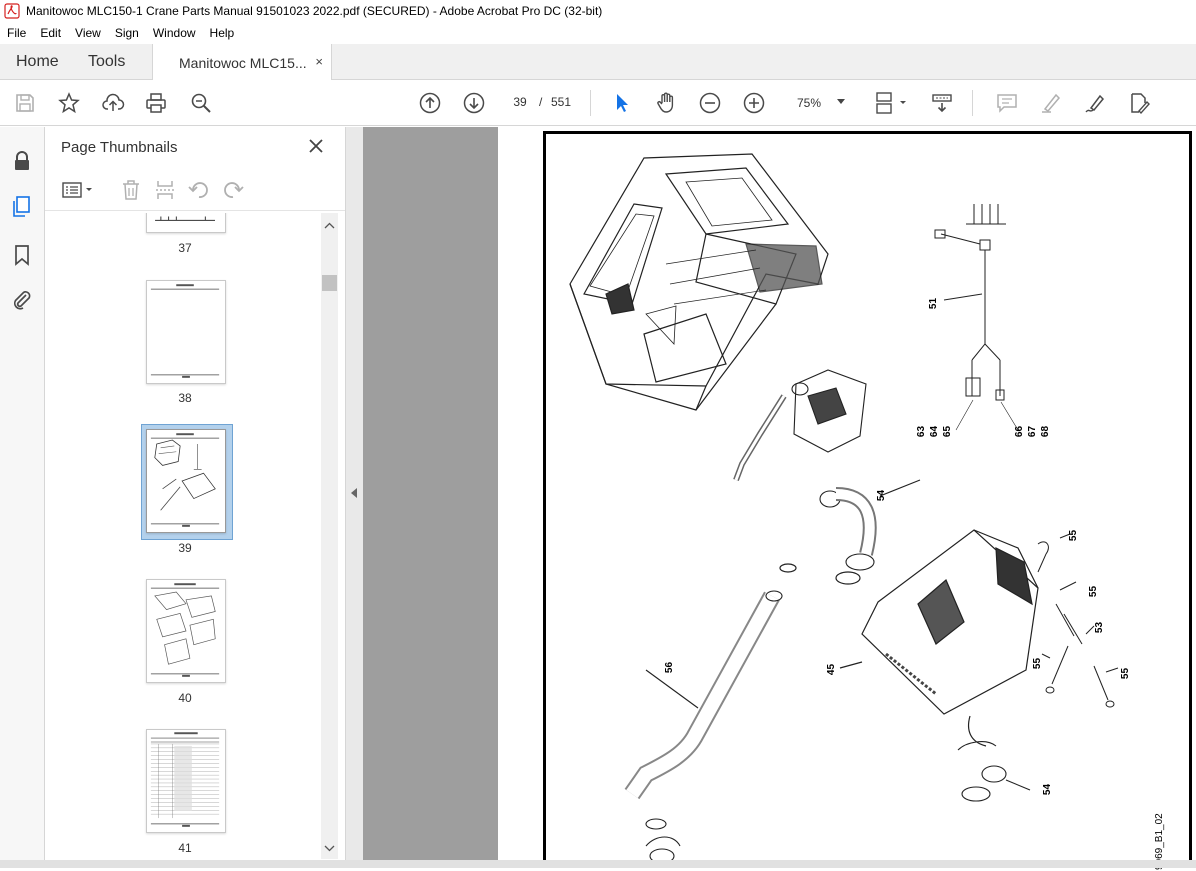 The width and height of the screenshot is (1196, 871). I want to click on scroll-up-icon, so click(329, 225).